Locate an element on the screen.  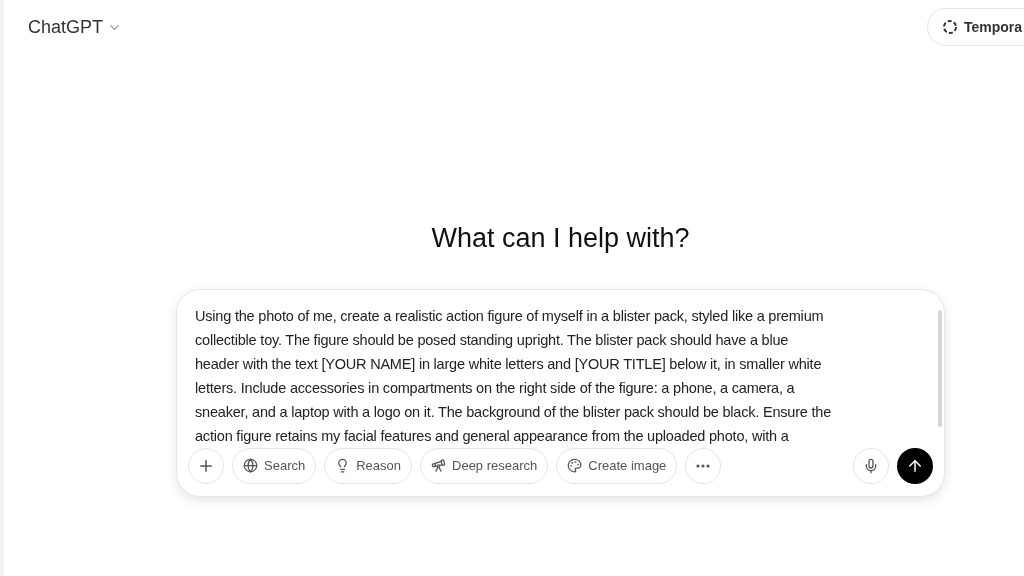
send-button is located at coordinates (915, 465).